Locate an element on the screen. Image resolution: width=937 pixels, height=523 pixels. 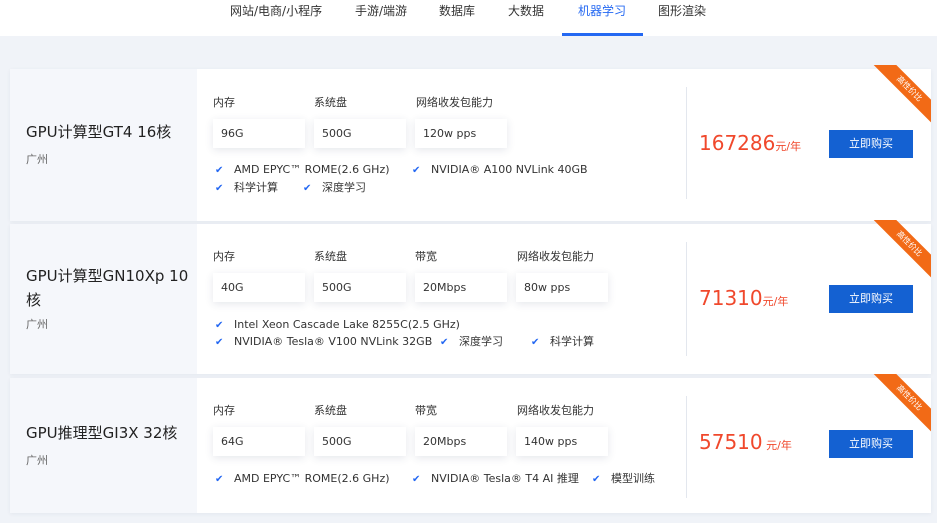
product-name: GPU计算型GT4 16核 is located at coordinates (99, 132).